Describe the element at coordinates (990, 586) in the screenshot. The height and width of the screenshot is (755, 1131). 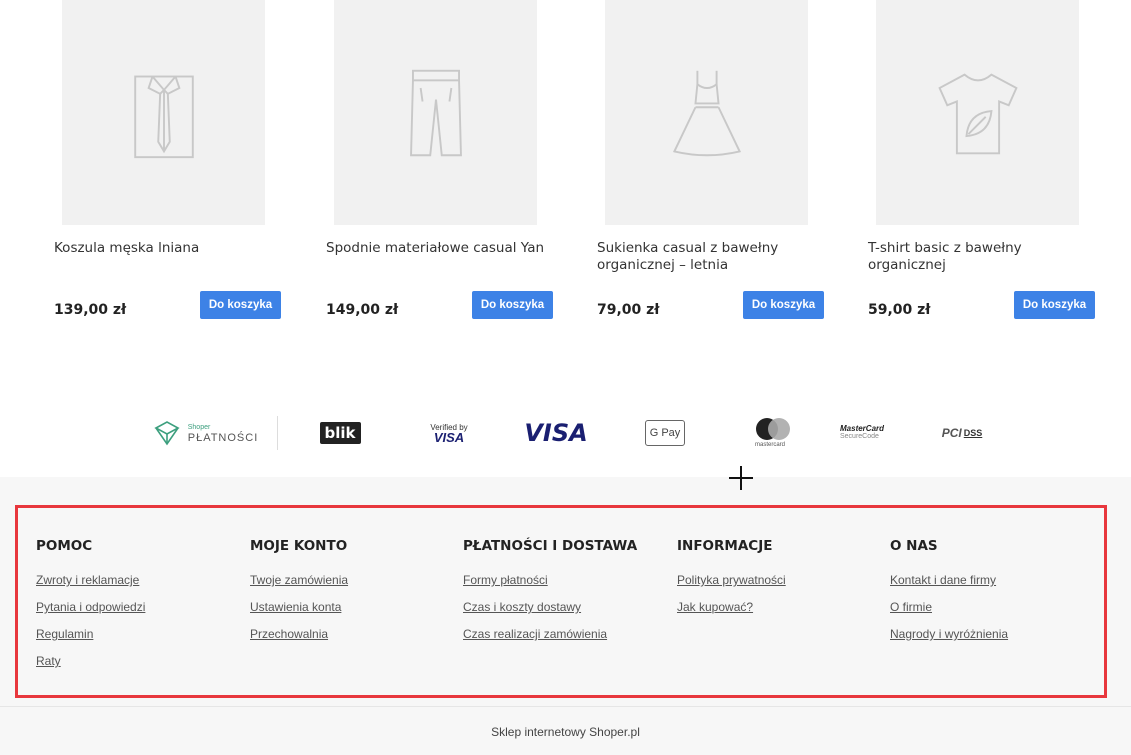
I see `footer-link: Kontakt i dane firmy` at that location.